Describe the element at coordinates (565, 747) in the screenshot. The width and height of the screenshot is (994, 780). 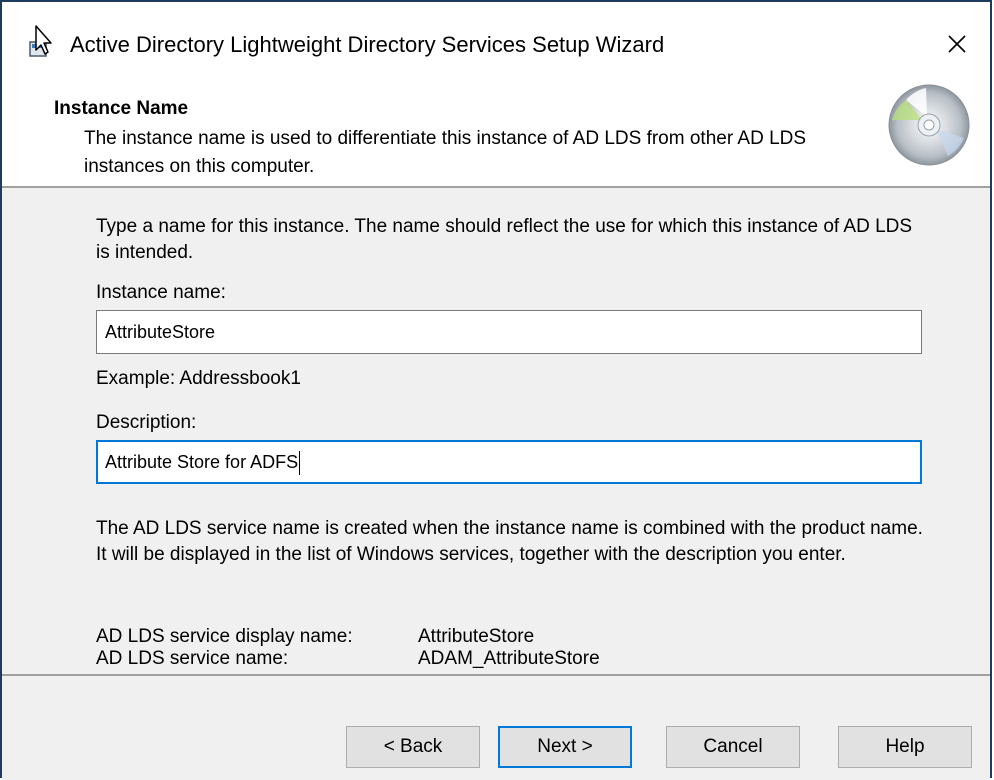
I see `next-button: Next >` at that location.